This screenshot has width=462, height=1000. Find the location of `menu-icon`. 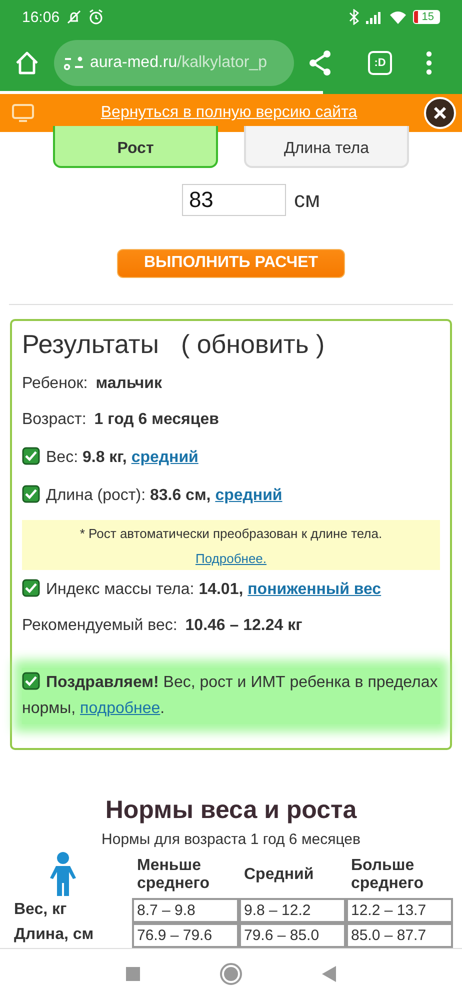

menu-icon is located at coordinates (429, 62).